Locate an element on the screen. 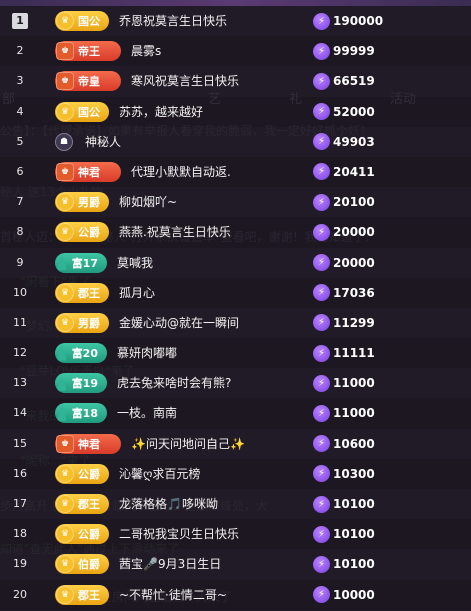 Image resolution: width=471 pixels, height=611 pixels. contribution-score: ⚡ 10100 is located at coordinates (344, 534).